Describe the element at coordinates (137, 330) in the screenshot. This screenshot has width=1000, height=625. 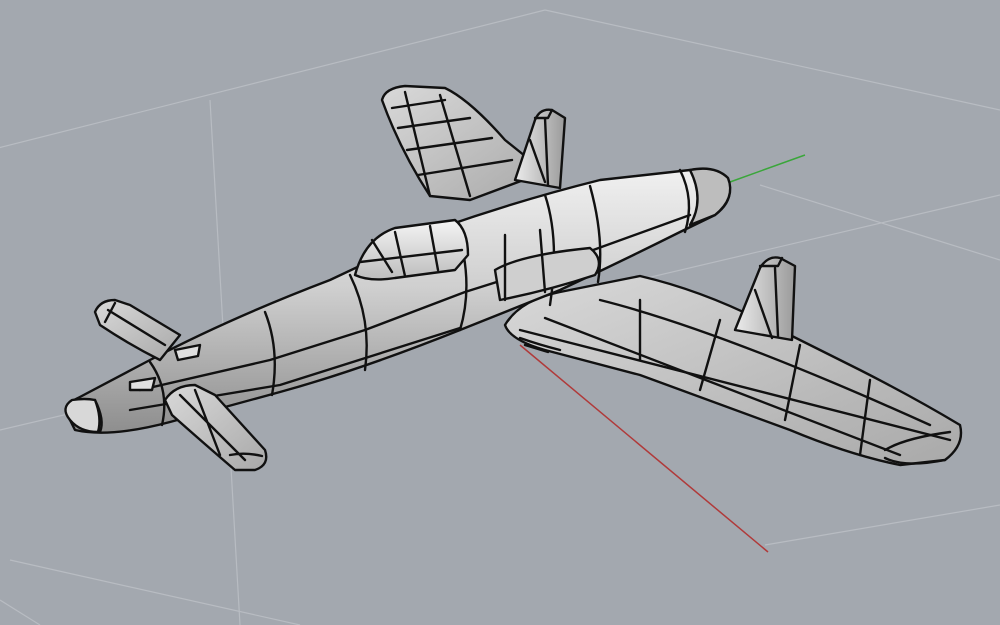
I see `left-canard` at that location.